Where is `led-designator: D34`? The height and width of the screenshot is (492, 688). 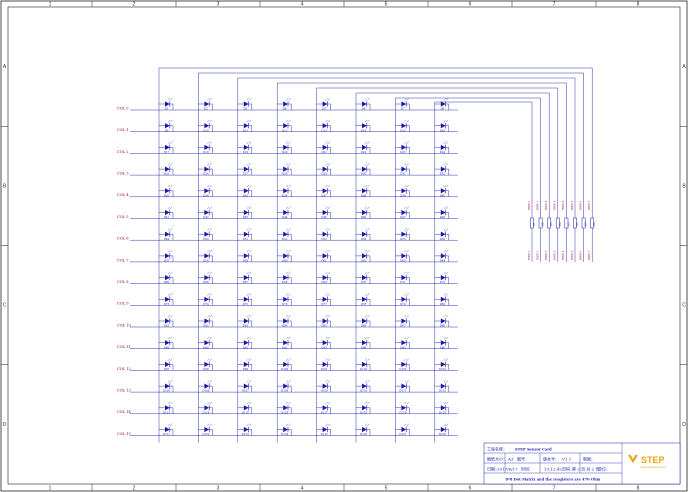 led-designator: D34 is located at coordinates (206, 195).